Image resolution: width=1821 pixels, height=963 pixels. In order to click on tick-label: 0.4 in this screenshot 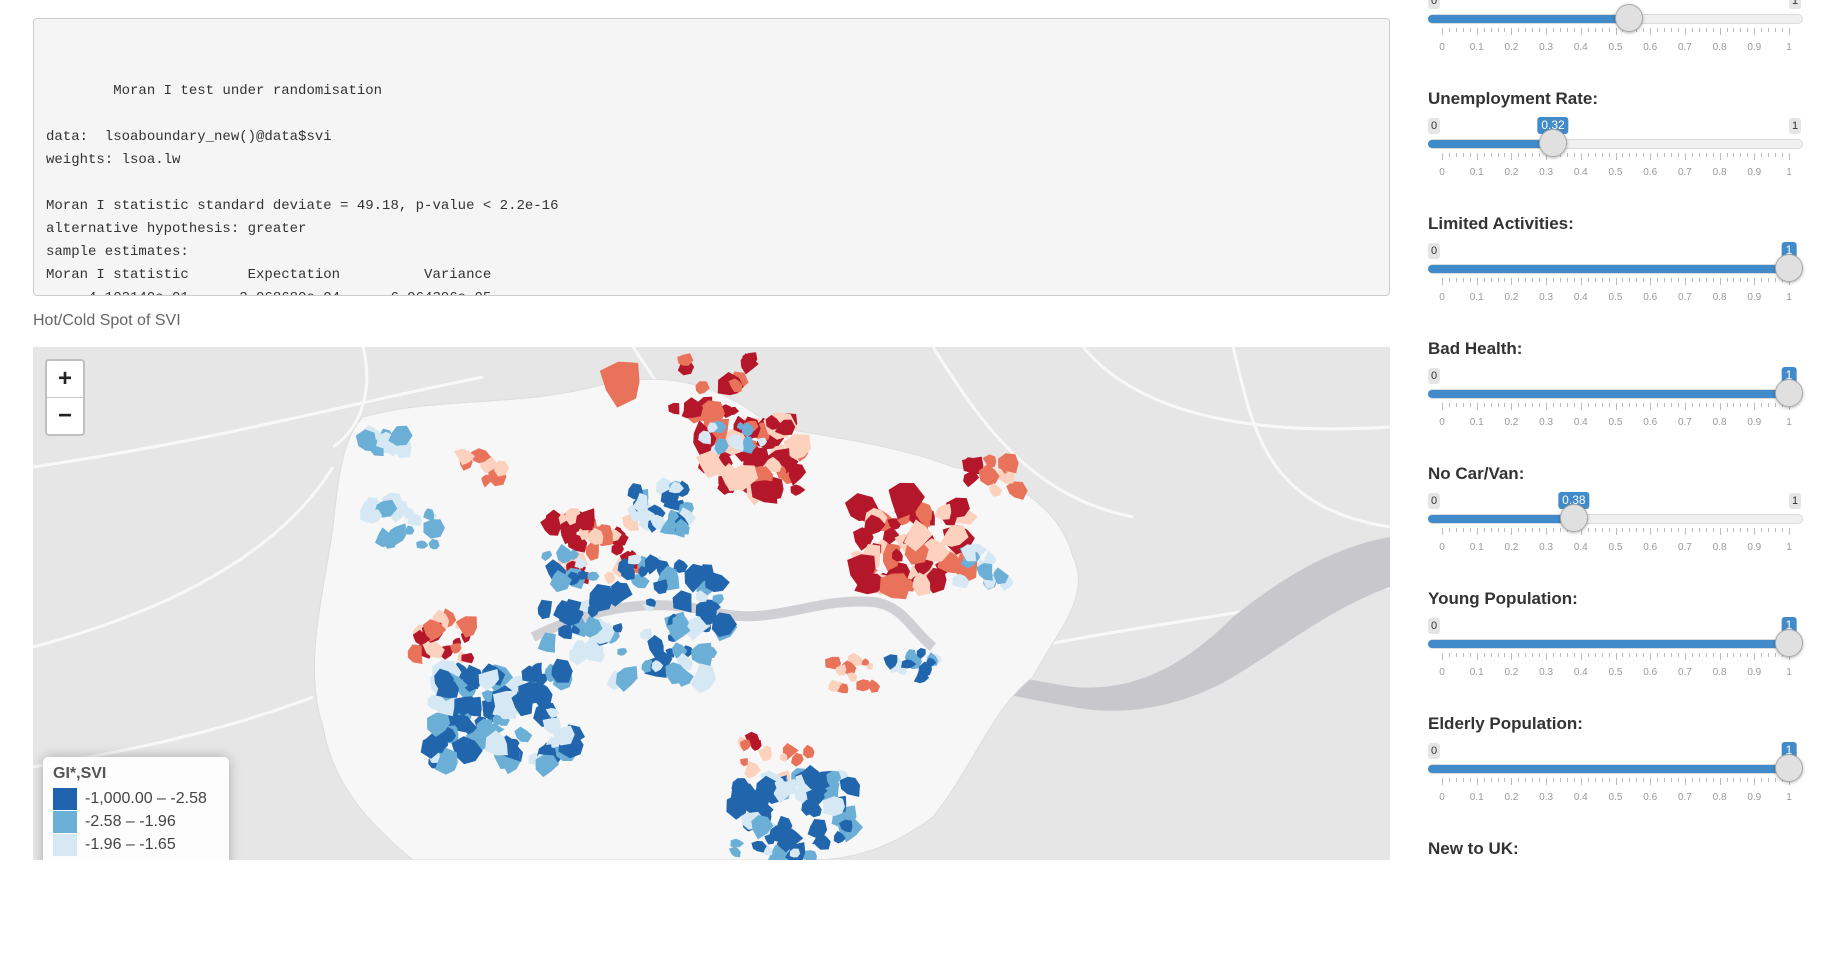, I will do `click(1580, 172)`.